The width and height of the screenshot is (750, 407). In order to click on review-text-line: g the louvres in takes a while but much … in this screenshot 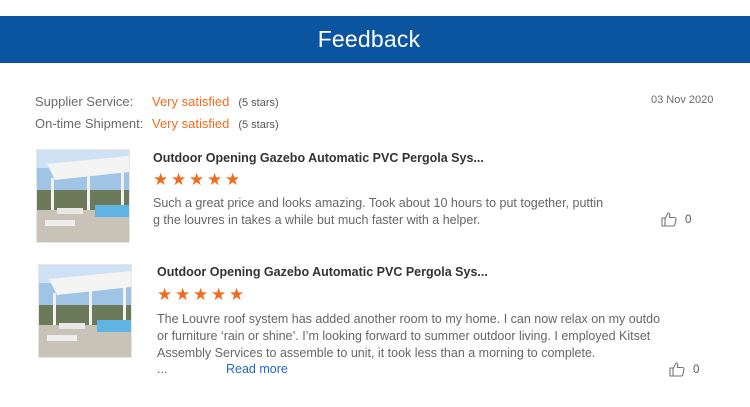, I will do `click(317, 220)`.